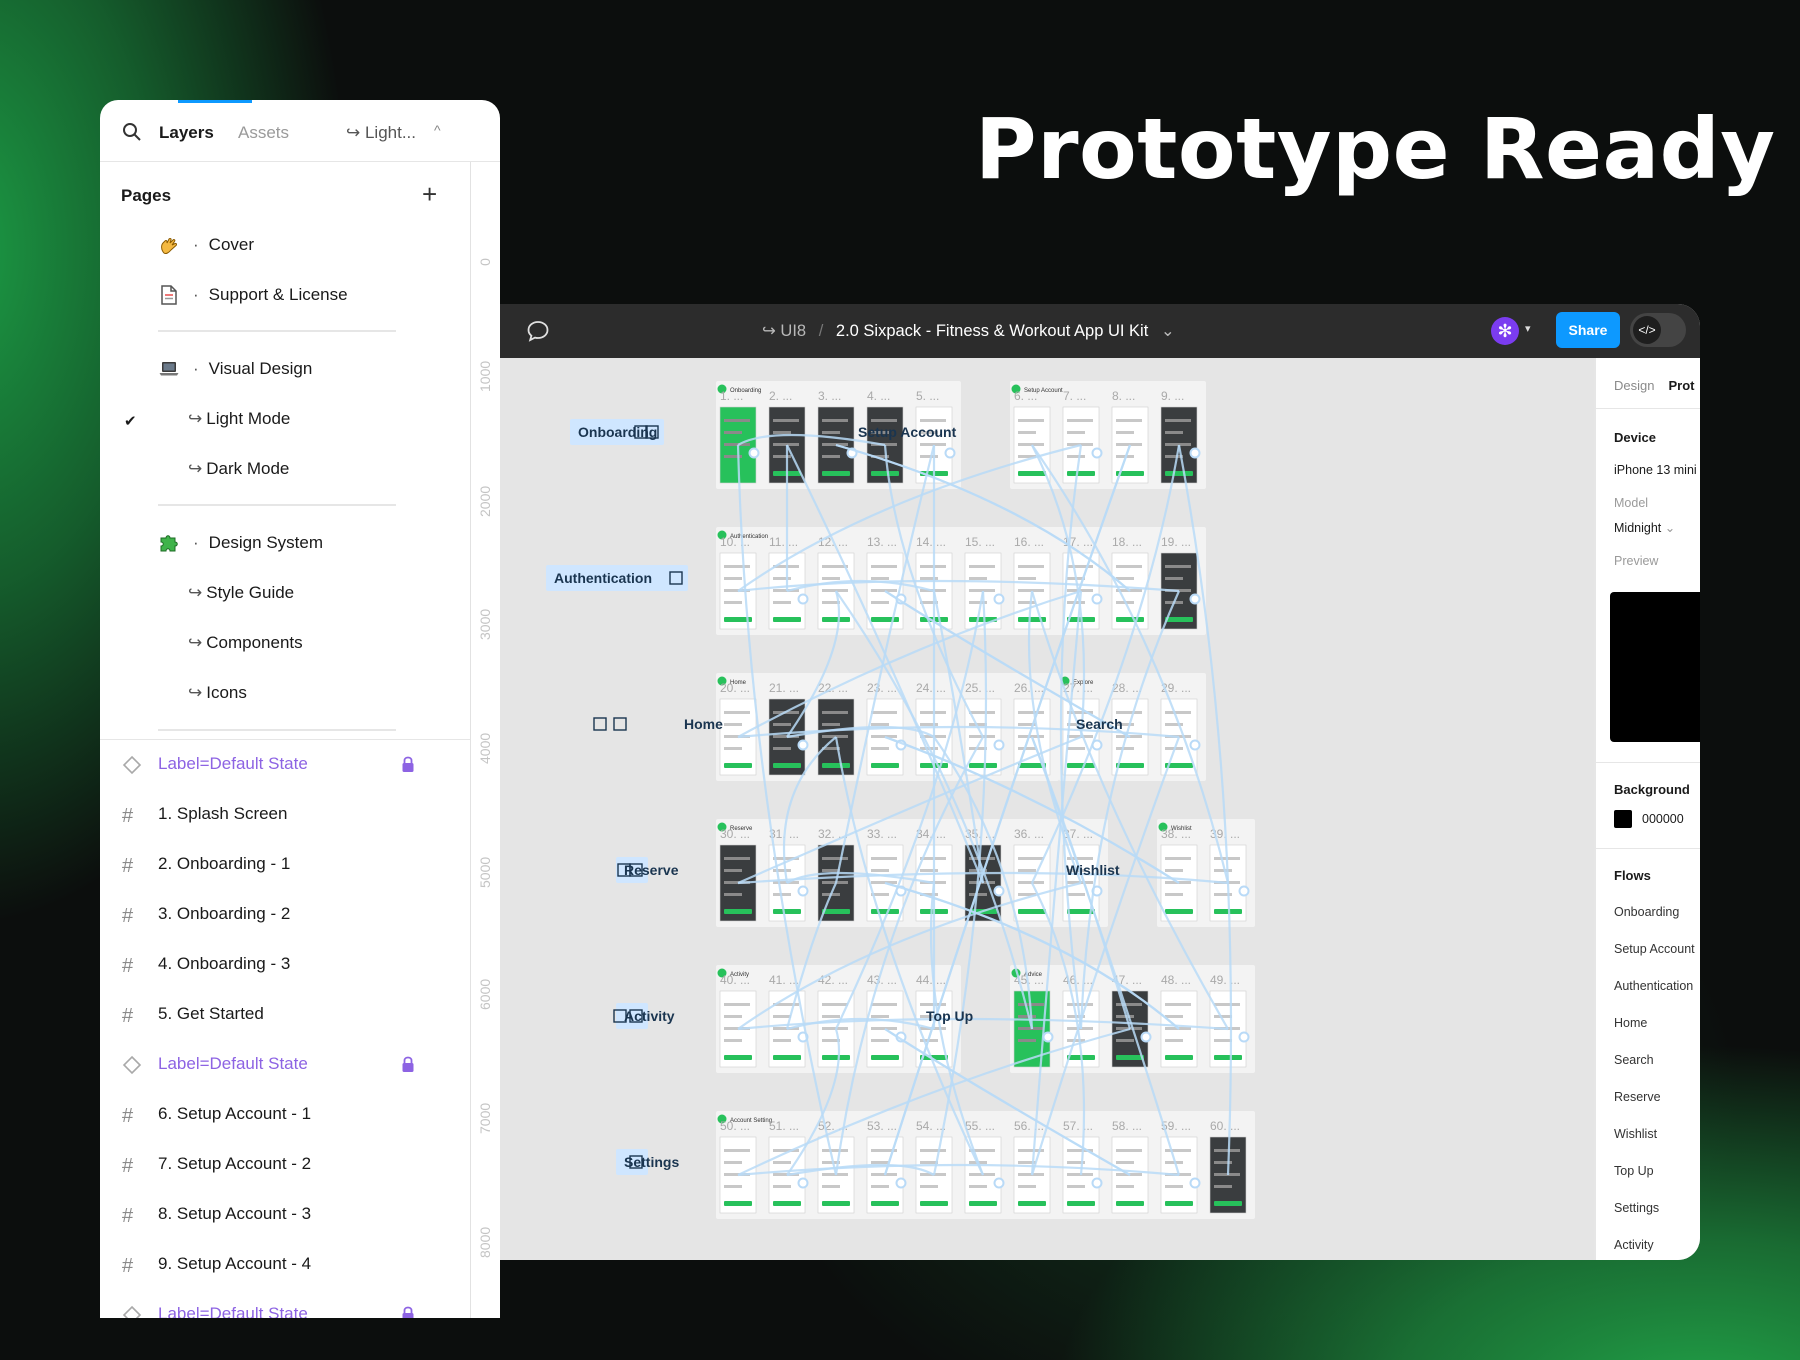 This screenshot has height=1360, width=1800. What do you see at coordinates (1647, 330) in the screenshot?
I see `code-icon: </>` at bounding box center [1647, 330].